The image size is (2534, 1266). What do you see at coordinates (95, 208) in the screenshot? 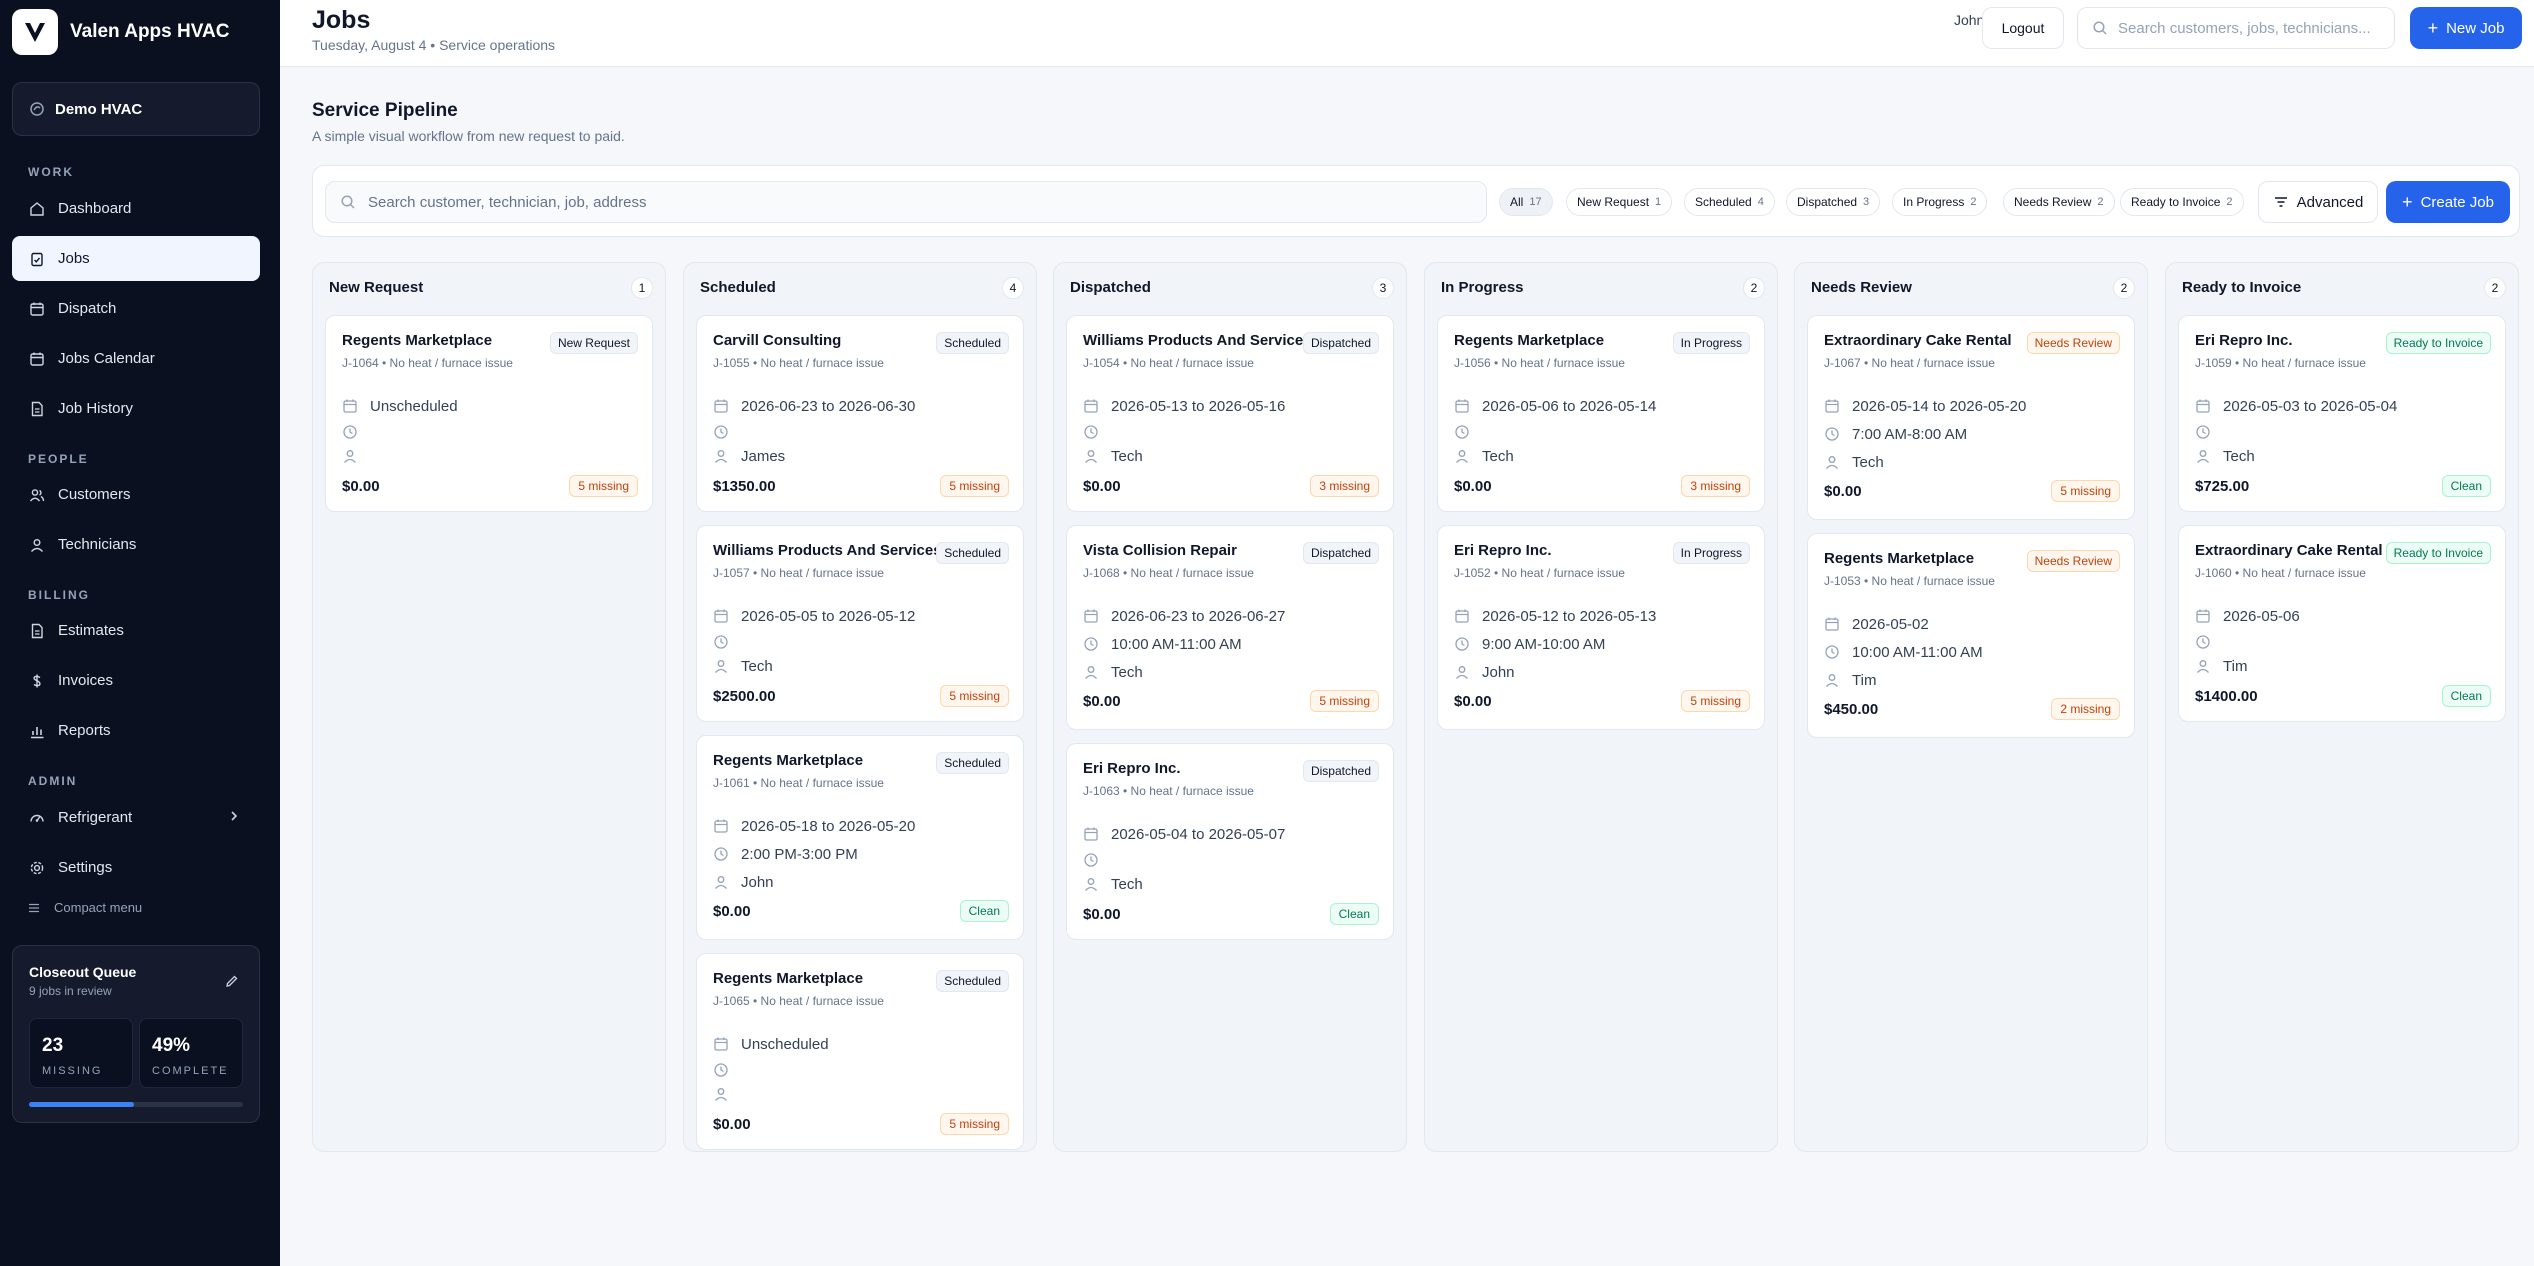
I see `sidebar-item-label: Dashboard` at bounding box center [95, 208].